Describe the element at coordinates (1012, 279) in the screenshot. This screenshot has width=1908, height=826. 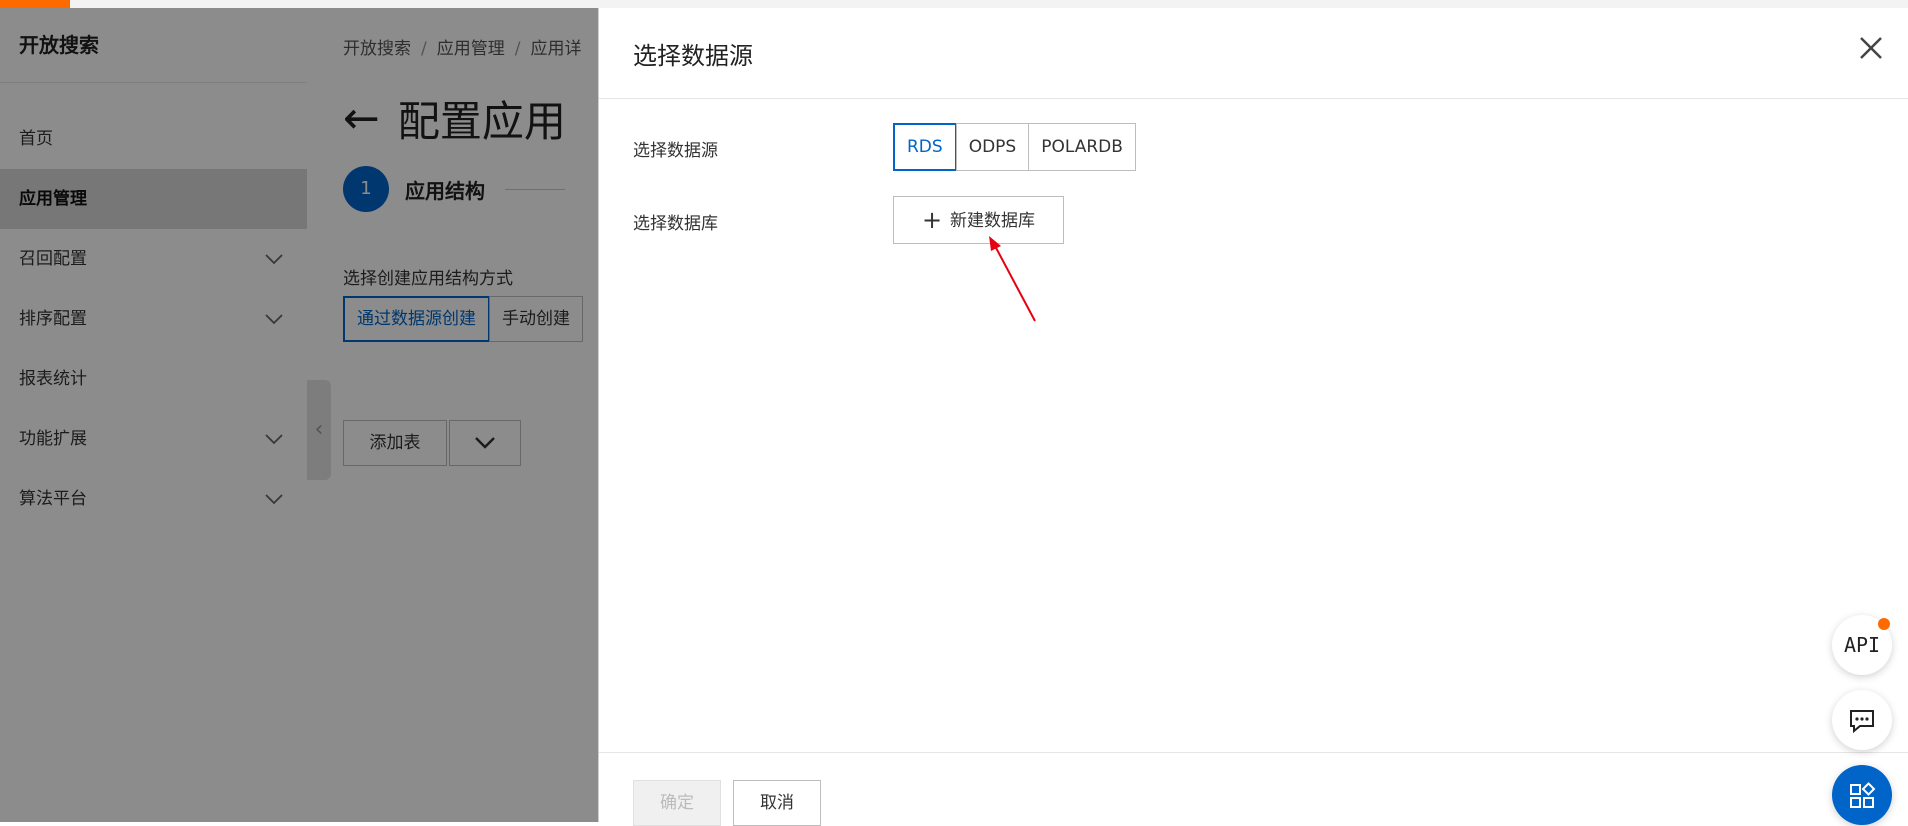
I see `annotation-arrow` at that location.